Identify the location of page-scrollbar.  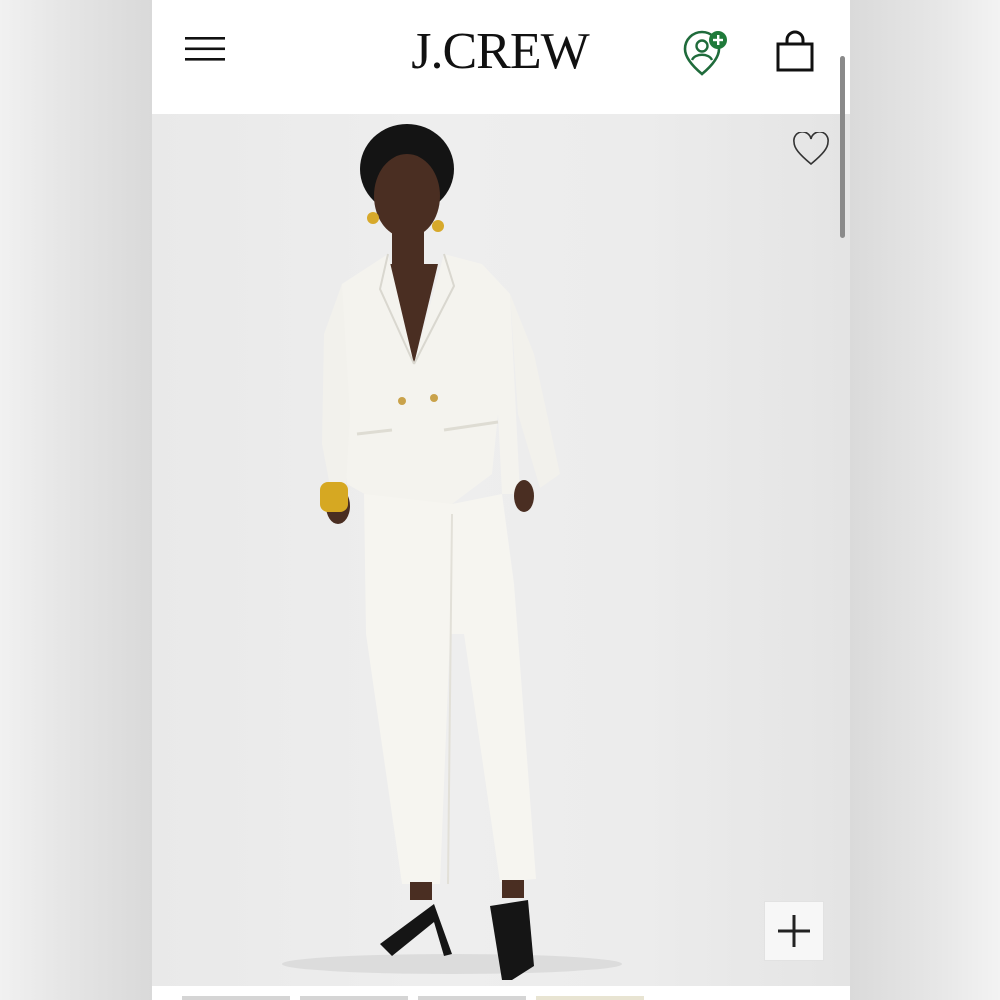
(842, 147).